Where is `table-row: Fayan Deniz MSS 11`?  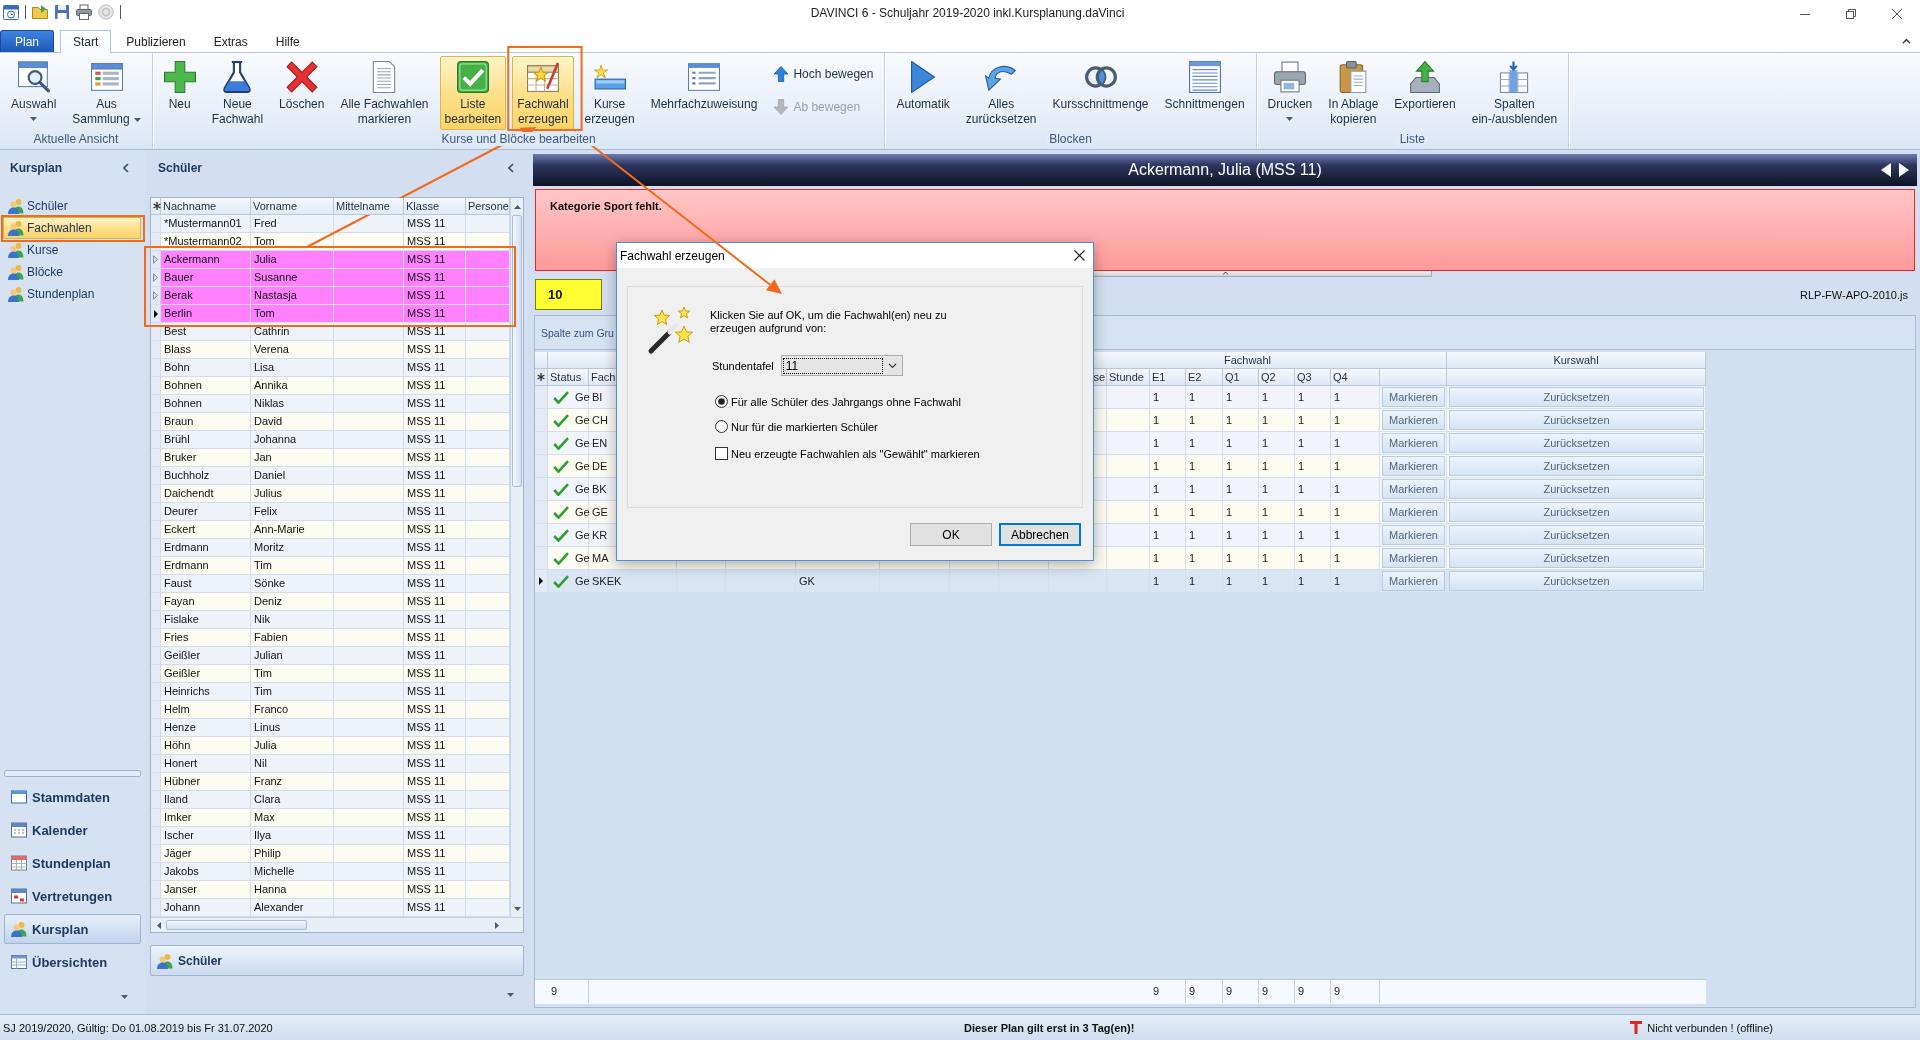 table-row: Fayan Deniz MSS 11 is located at coordinates (330, 602).